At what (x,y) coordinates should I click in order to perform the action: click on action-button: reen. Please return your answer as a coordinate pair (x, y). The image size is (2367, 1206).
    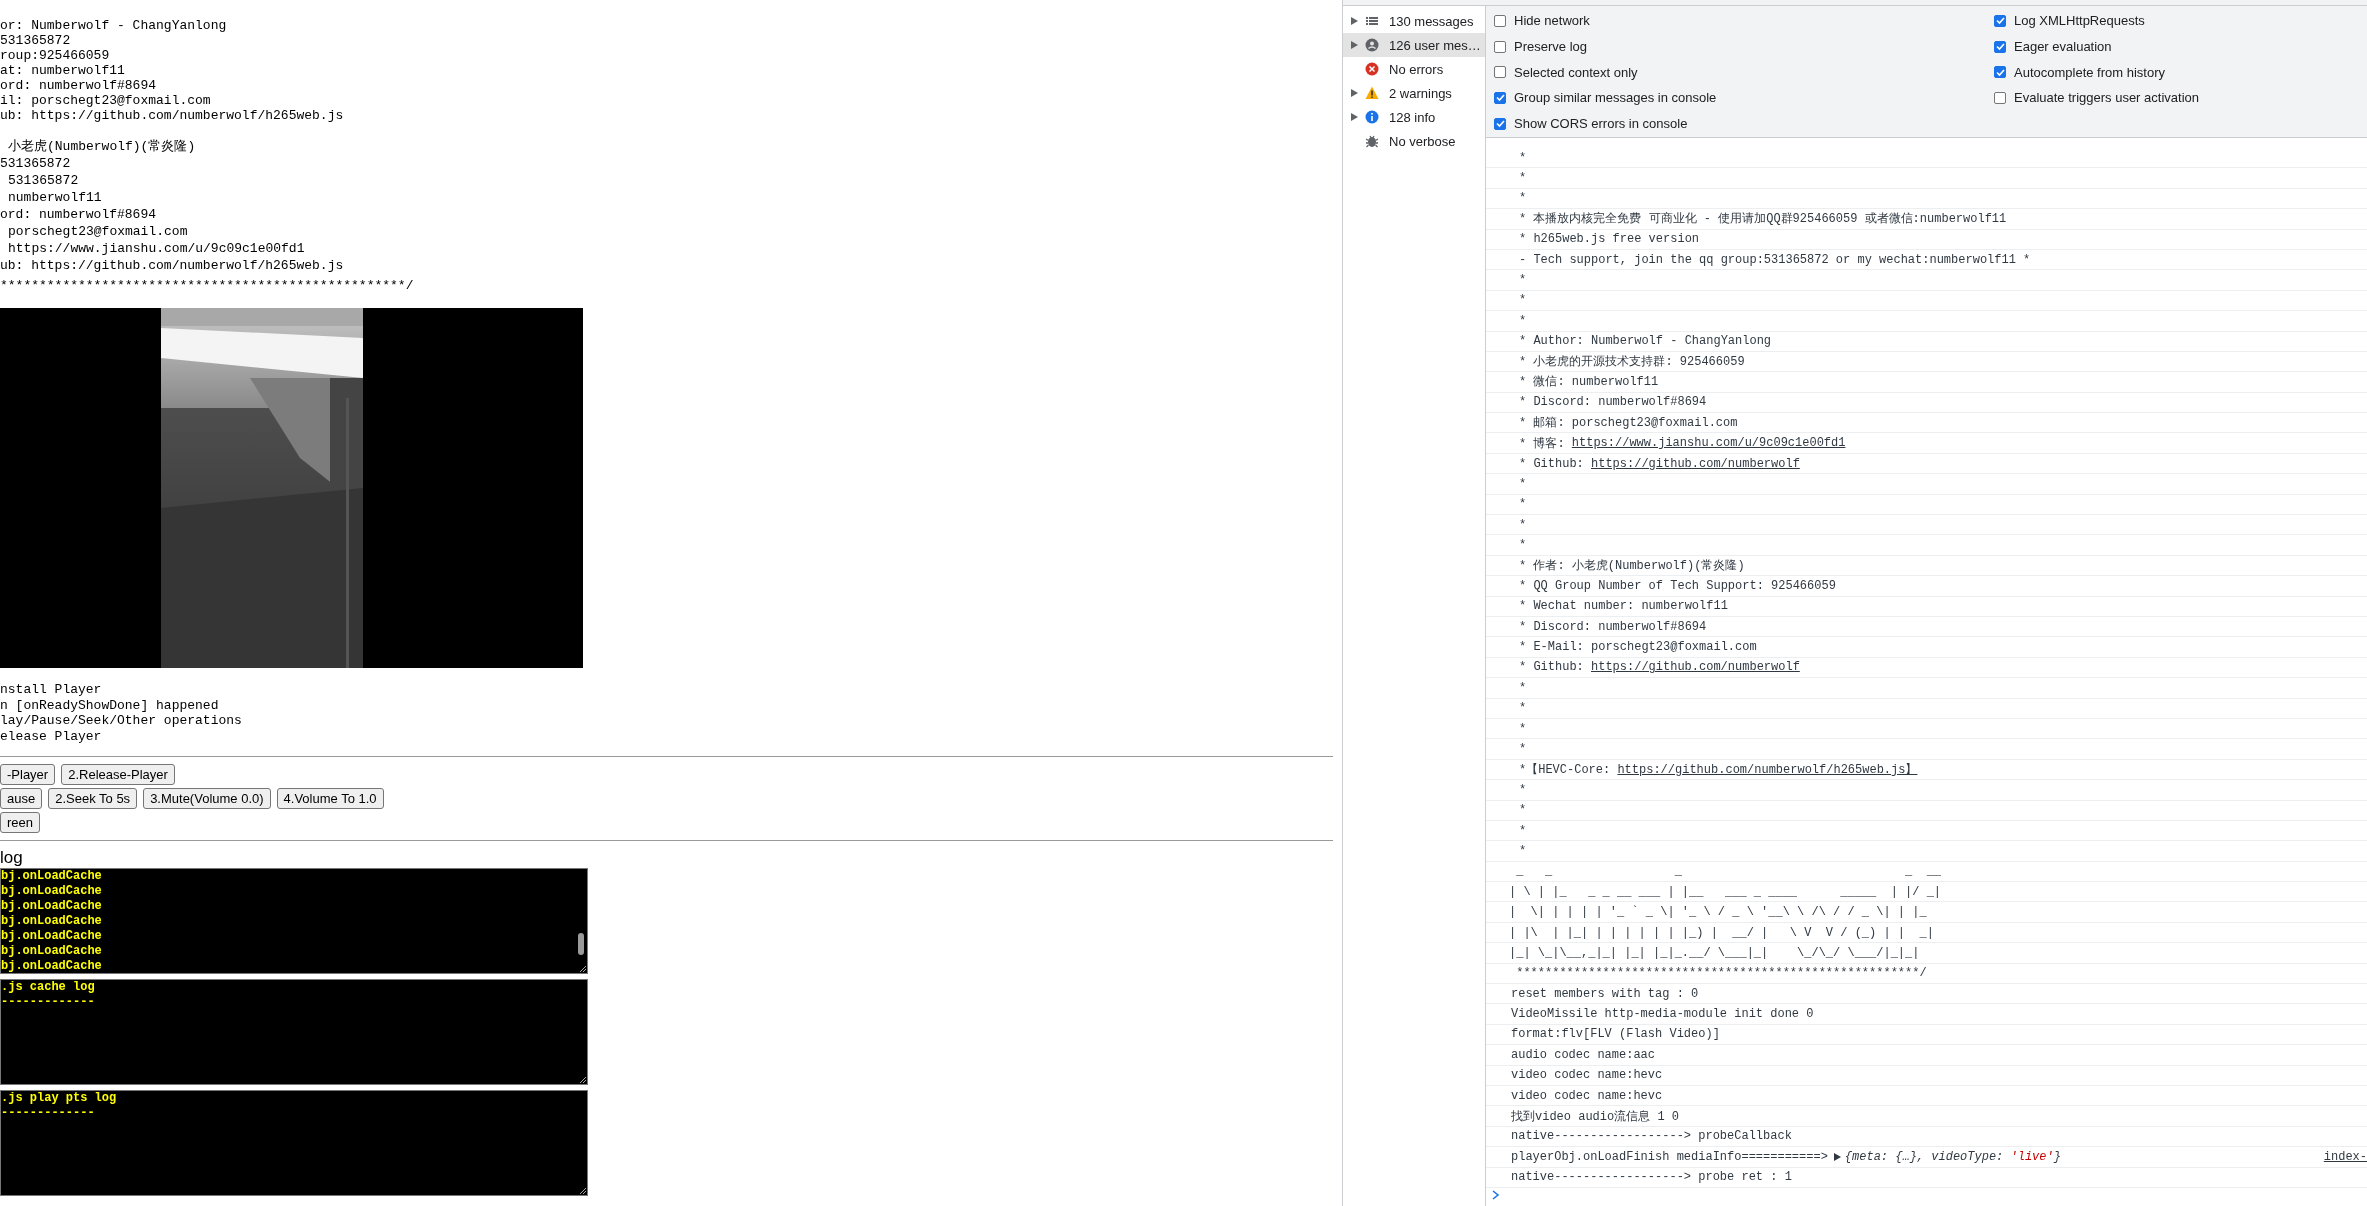
    Looking at the image, I should click on (20, 822).